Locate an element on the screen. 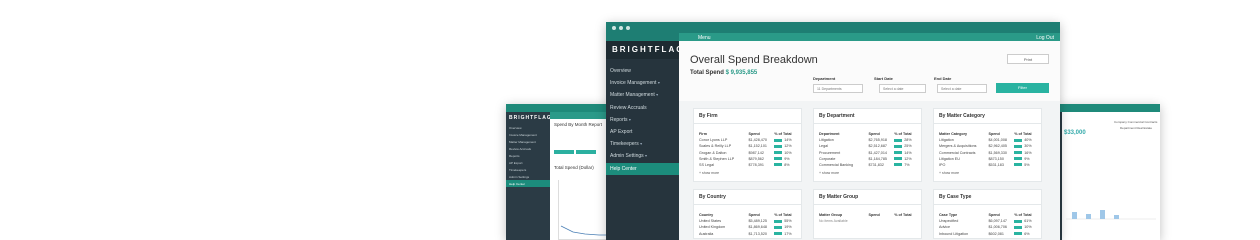  cell: $731,832 is located at coordinates (876, 164).